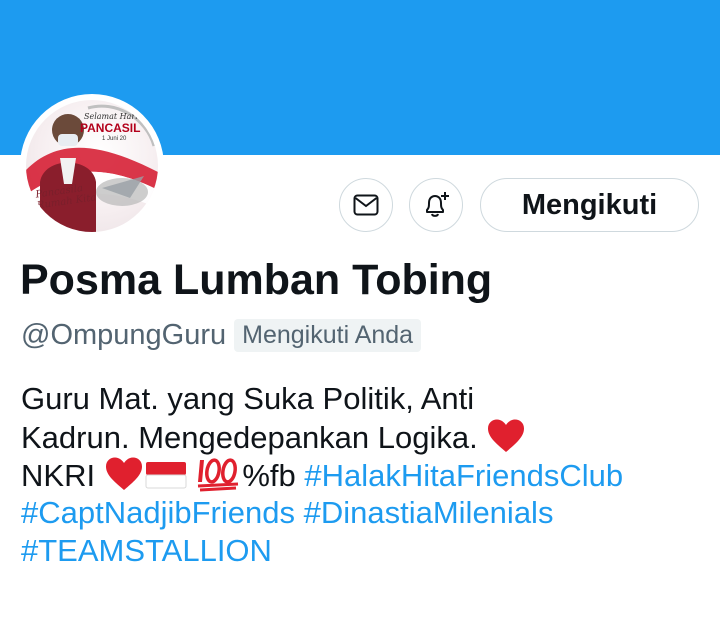  What do you see at coordinates (124, 334) in the screenshot?
I see `profile-handle: @OmpungGuru` at bounding box center [124, 334].